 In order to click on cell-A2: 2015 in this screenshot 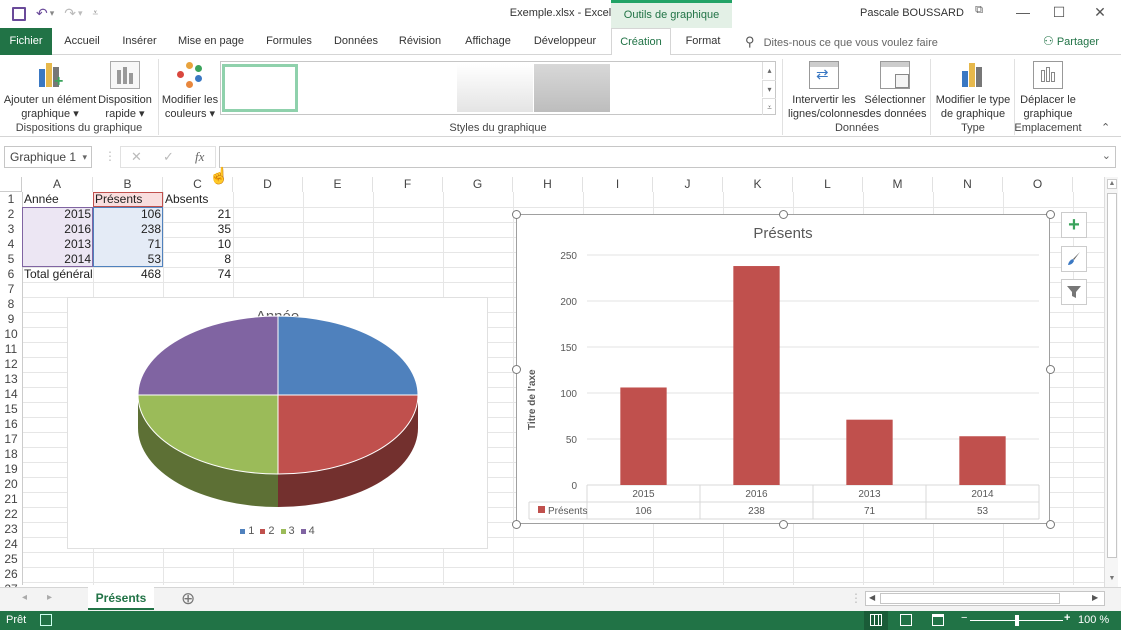, I will do `click(57, 214)`.